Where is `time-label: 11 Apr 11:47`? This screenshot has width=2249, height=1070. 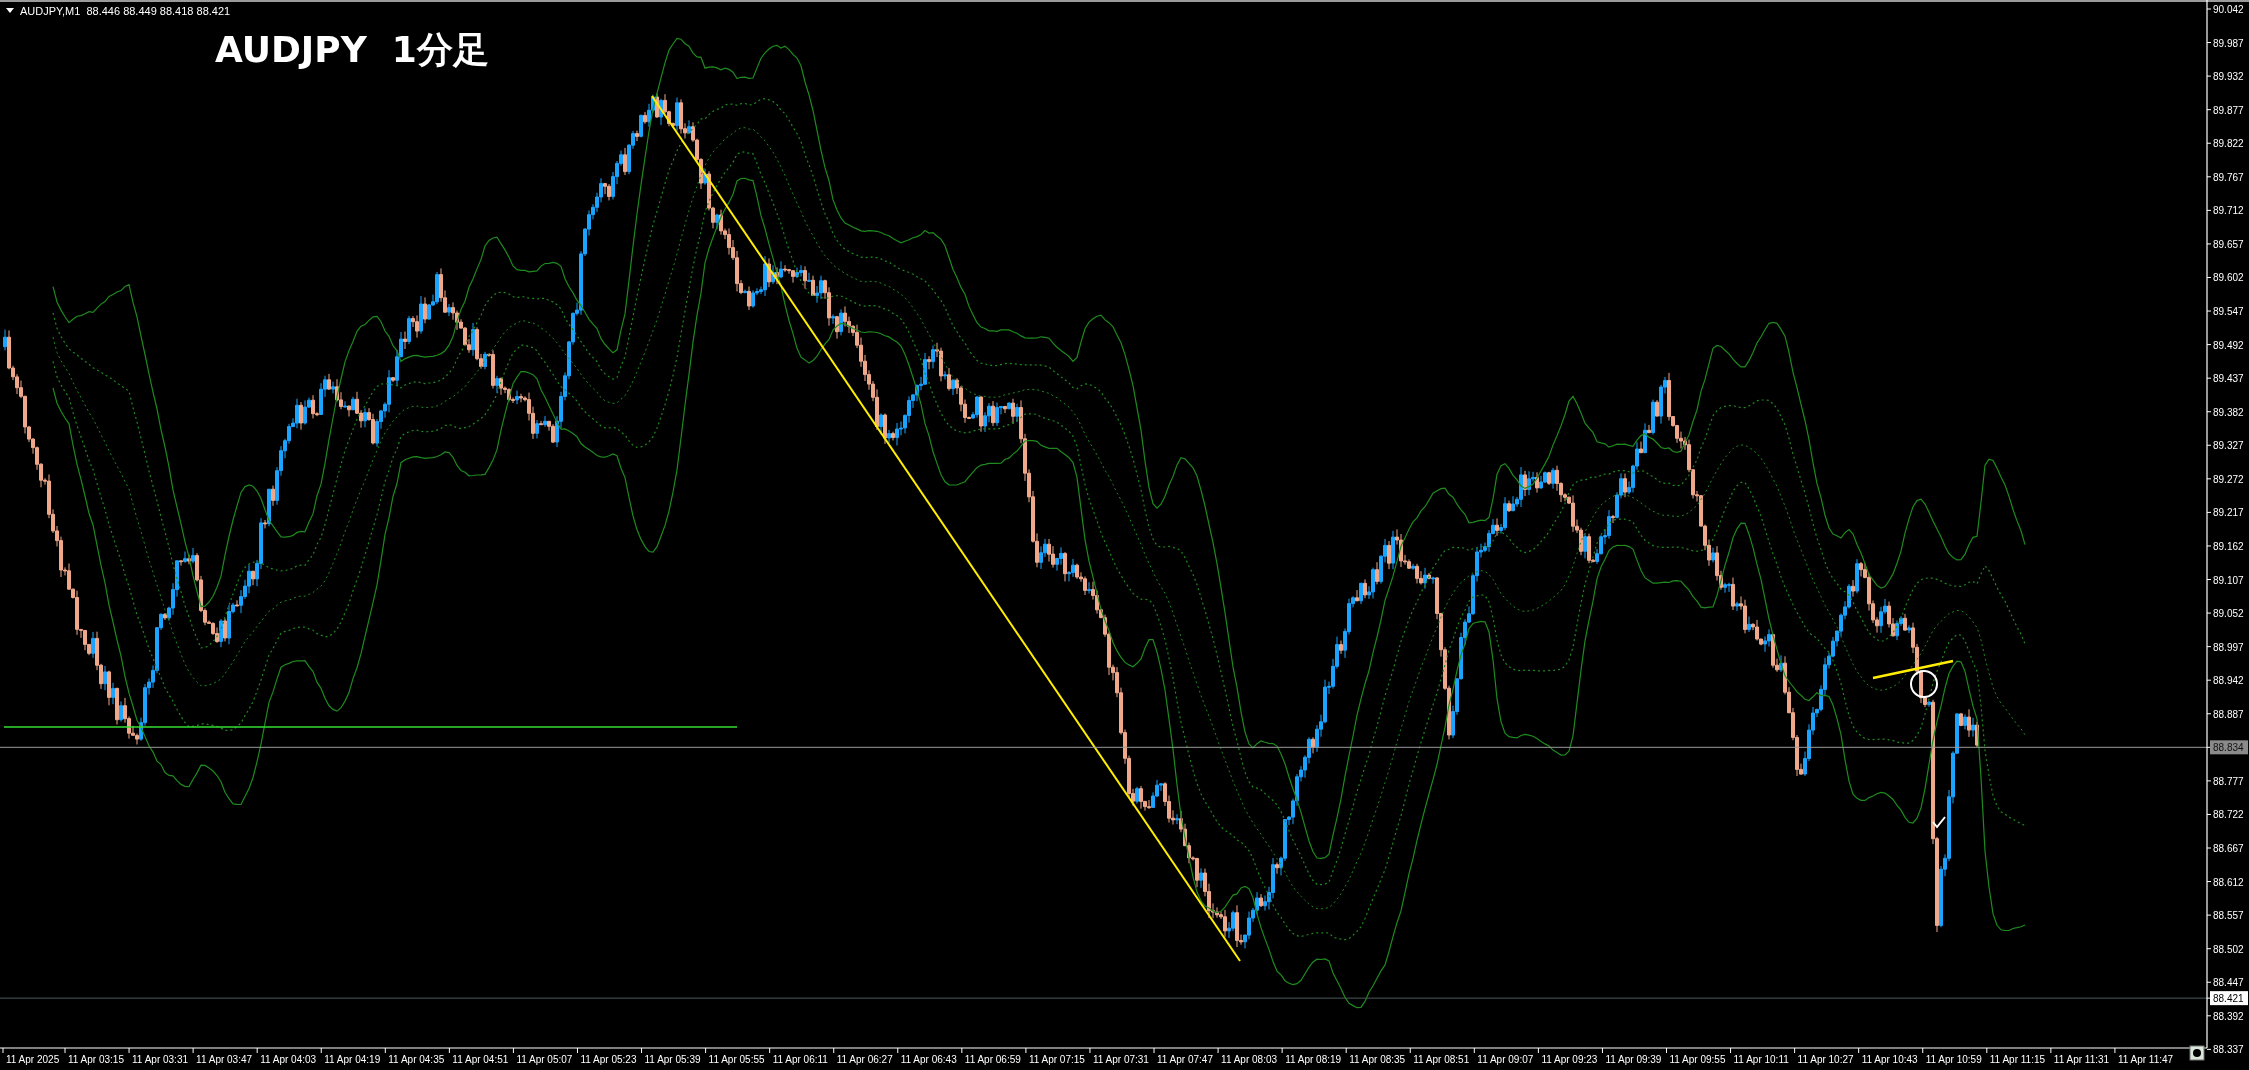
time-label: 11 Apr 11:47 is located at coordinates (2145, 1059).